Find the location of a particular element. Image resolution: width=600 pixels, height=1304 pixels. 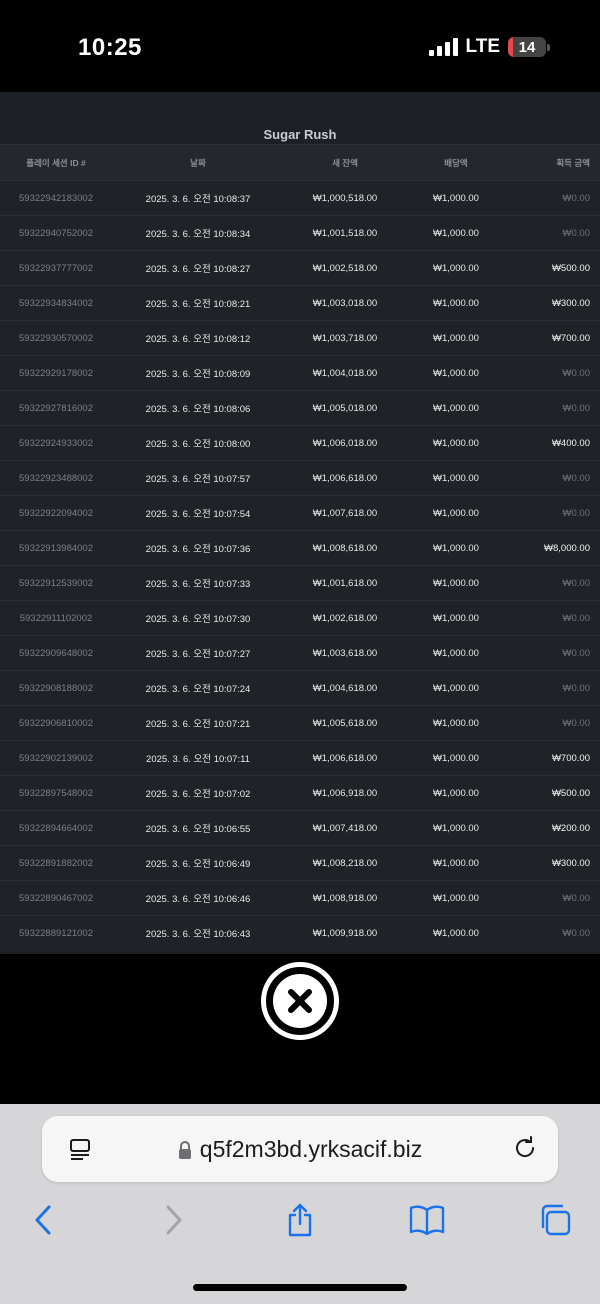

cell-session-id: 59322894664002 is located at coordinates (56, 828).